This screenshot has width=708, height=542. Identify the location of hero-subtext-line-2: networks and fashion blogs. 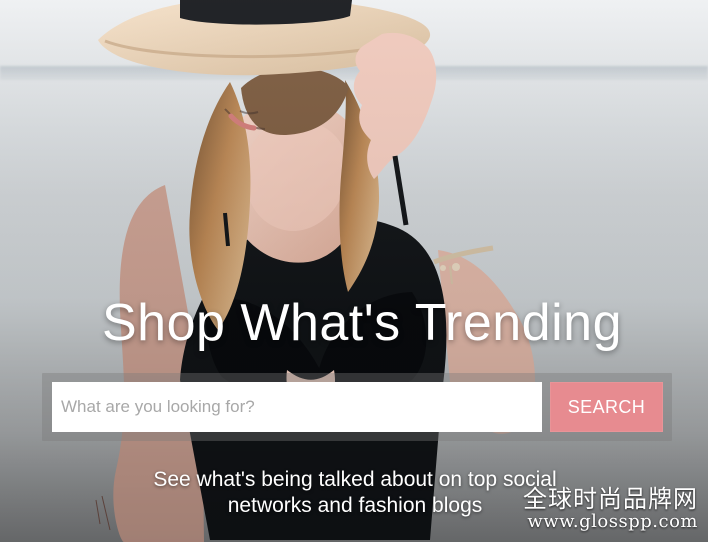
(355, 505).